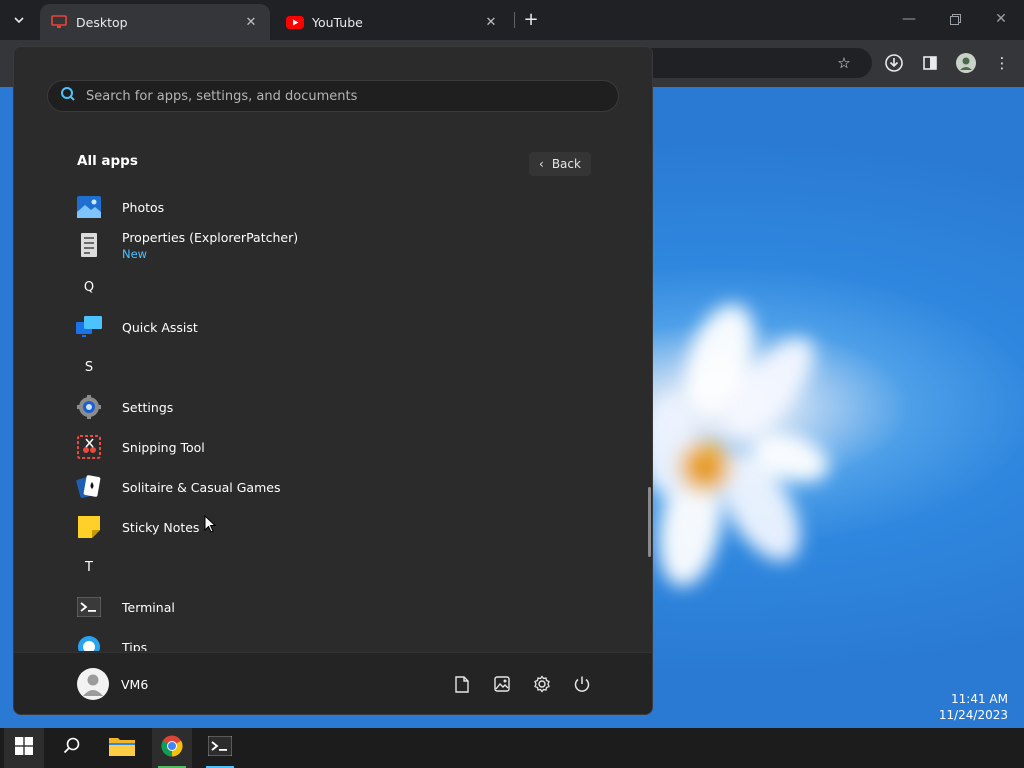  What do you see at coordinates (89, 245) in the screenshot?
I see `properties-icon` at bounding box center [89, 245].